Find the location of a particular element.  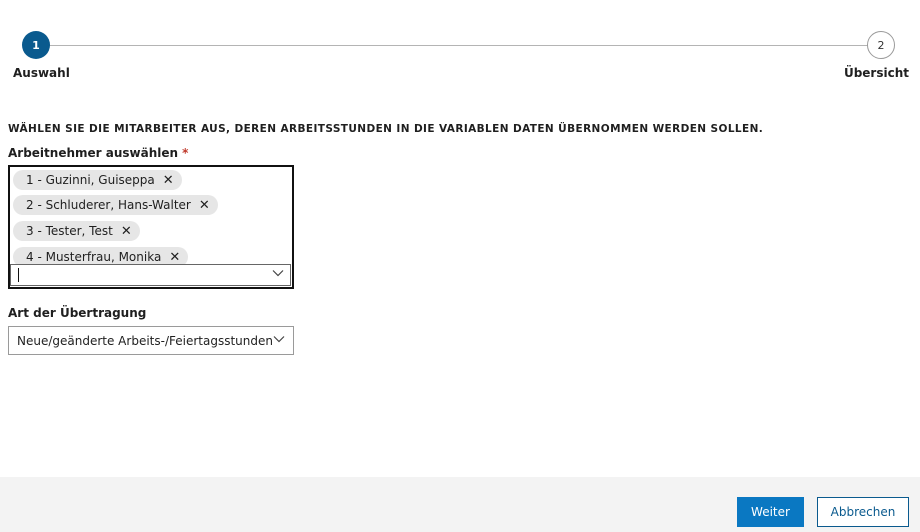

selected-employee-chip: 1 - Guzinni, Guiseppa ✕ is located at coordinates (97, 180).